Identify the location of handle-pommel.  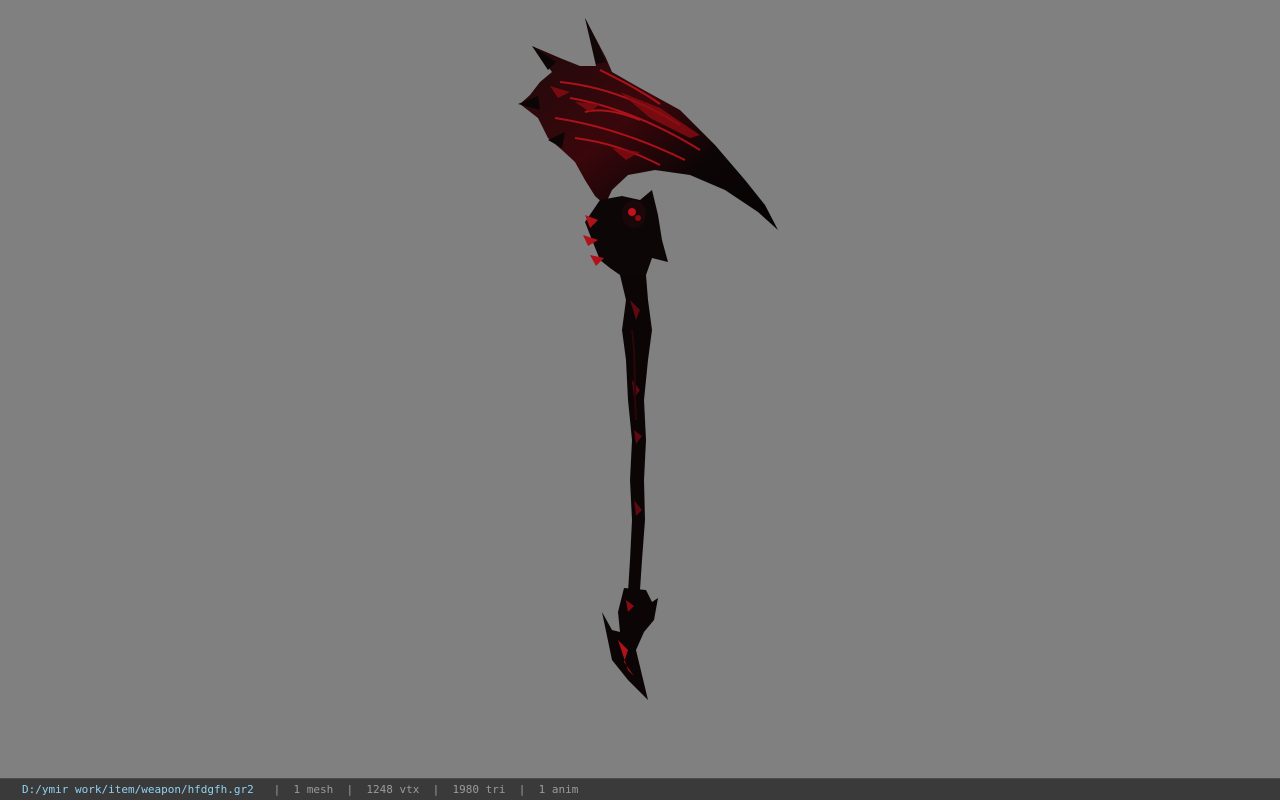
(630, 644).